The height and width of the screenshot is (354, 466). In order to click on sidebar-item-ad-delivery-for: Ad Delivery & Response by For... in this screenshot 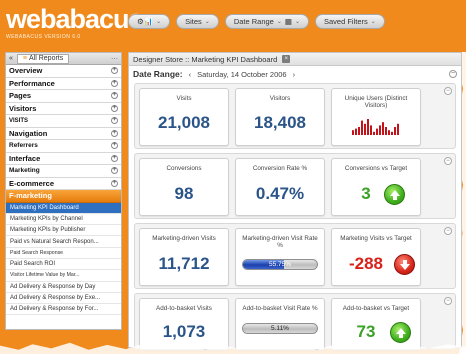, I will do `click(63, 310)`.